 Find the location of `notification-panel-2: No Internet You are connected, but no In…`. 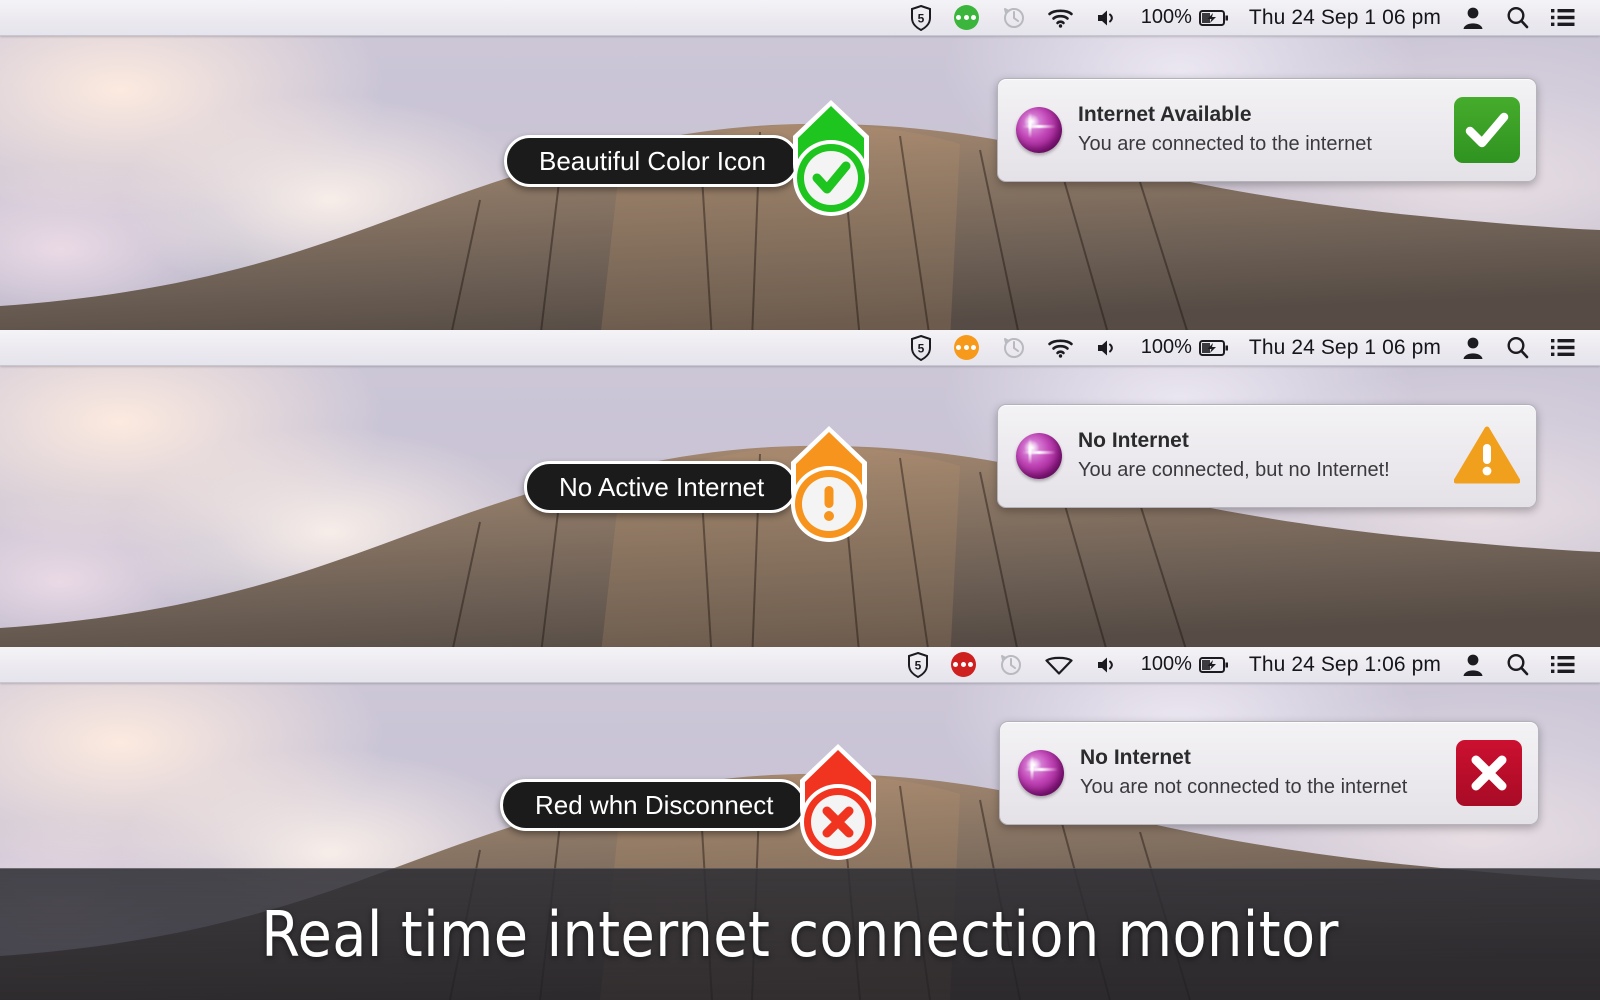

notification-panel-2: No Internet You are connected, but no In… is located at coordinates (1267, 456).